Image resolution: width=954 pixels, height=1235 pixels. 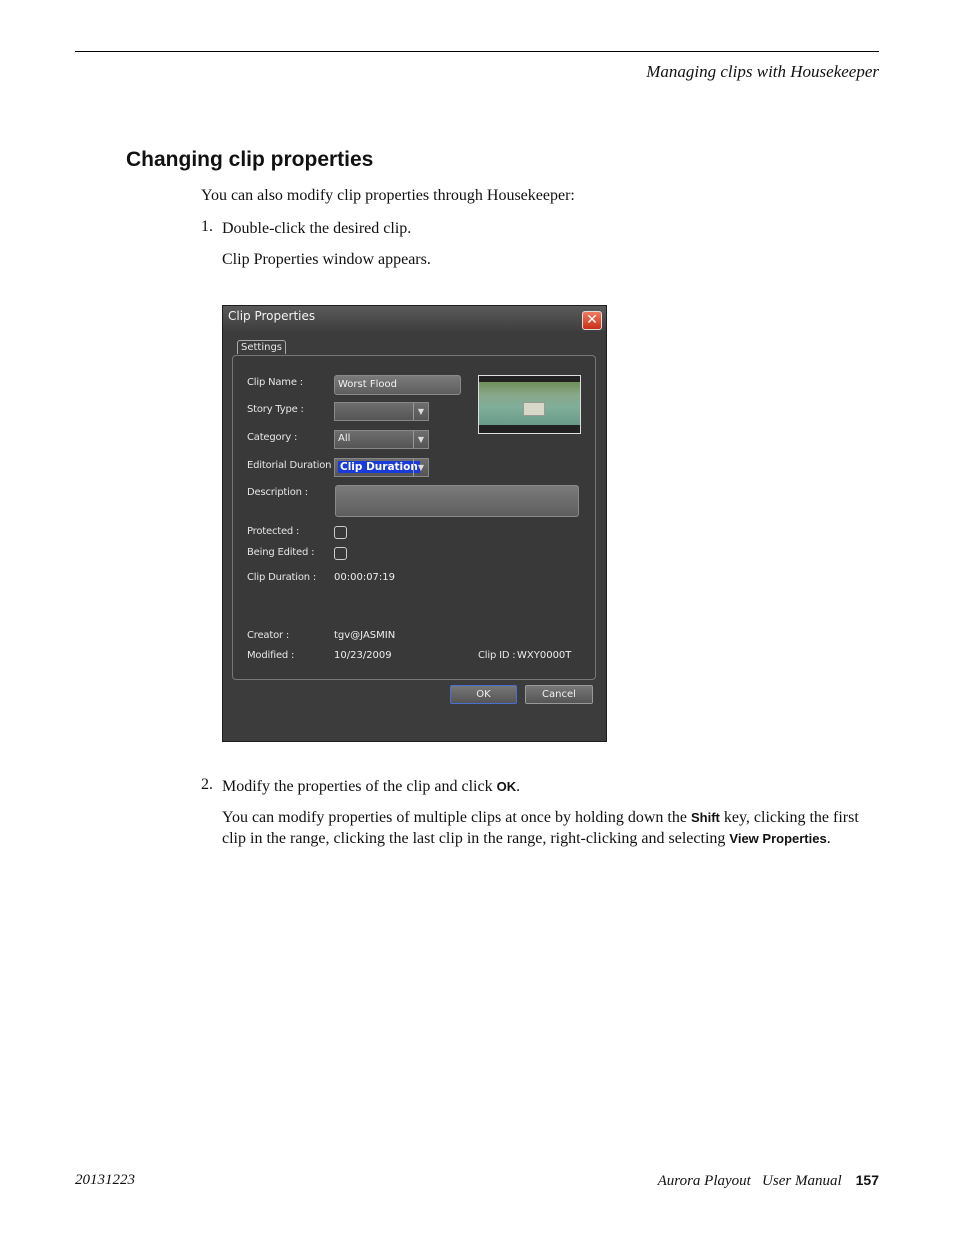 I want to click on protected-checkbox, so click(x=340, y=532).